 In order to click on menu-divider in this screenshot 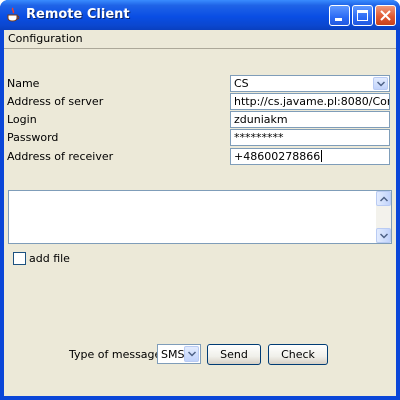, I will do `click(200, 48)`.